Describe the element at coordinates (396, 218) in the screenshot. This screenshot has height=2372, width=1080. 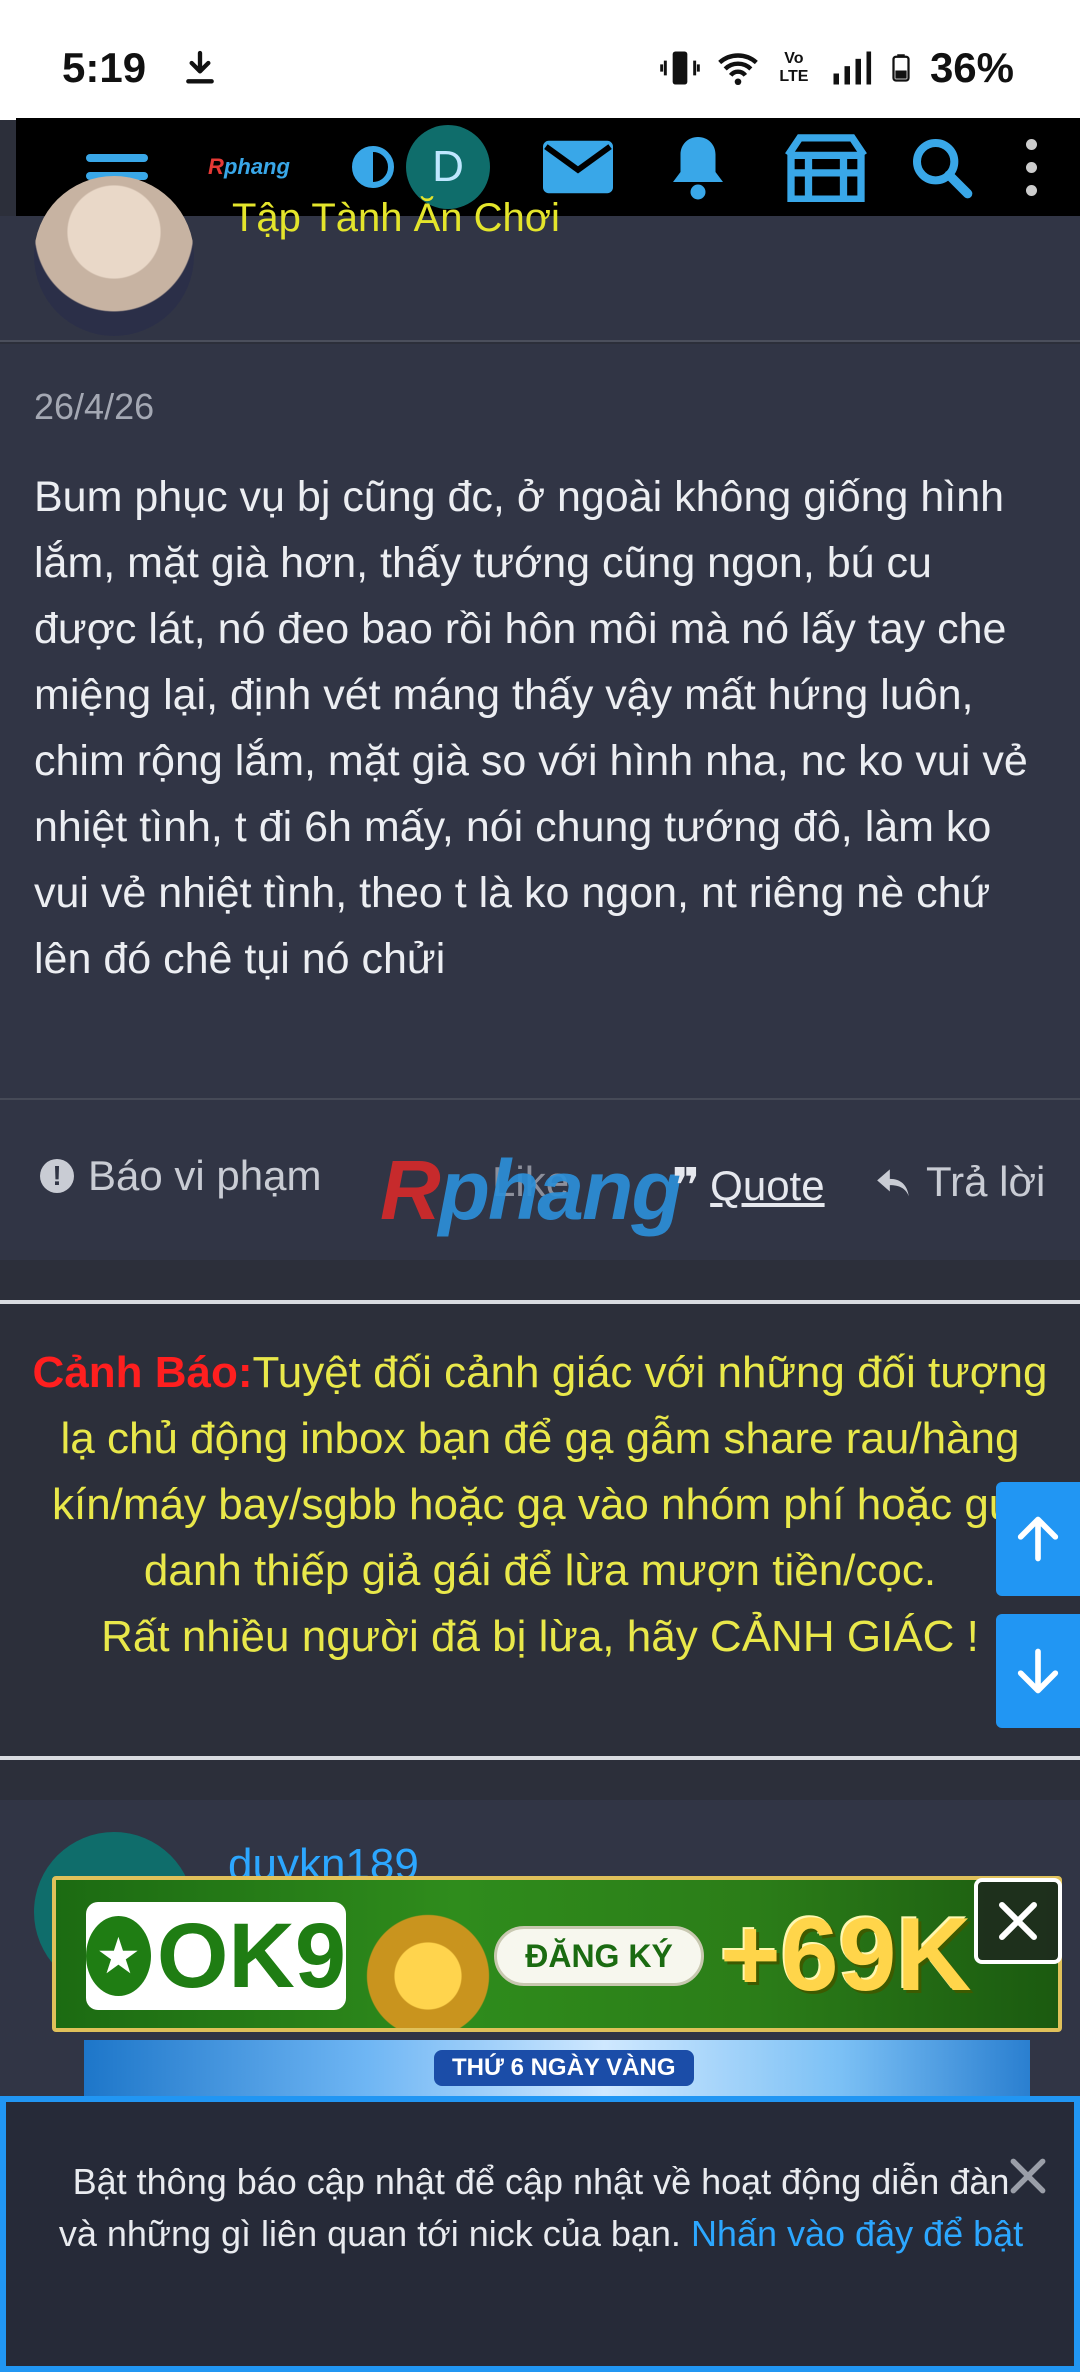
I see `author-title: Tập Tành Ăn Chơi` at that location.